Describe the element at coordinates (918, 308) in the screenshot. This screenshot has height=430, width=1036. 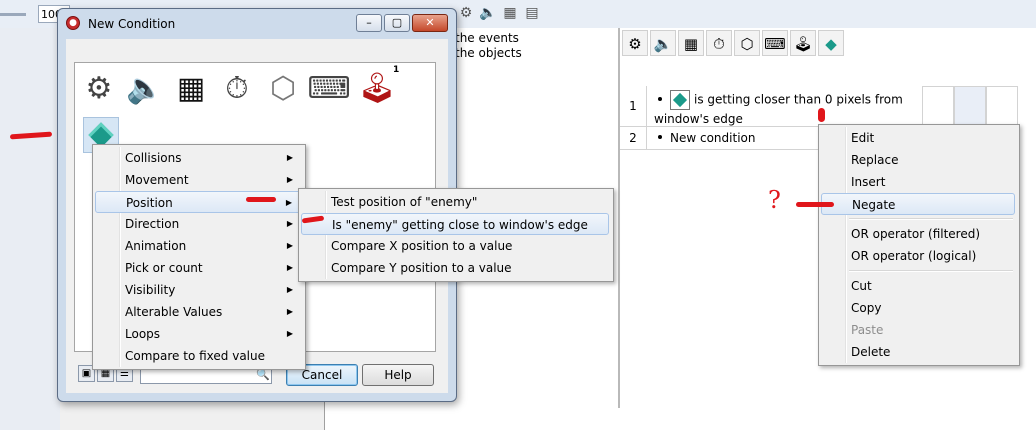
I see `context-menu-item-copy: Copy` at that location.